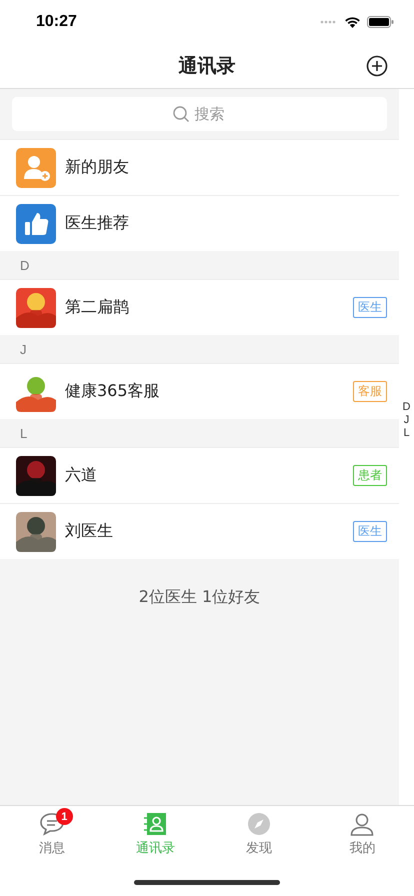  What do you see at coordinates (407, 420) in the screenshot?
I see `index-letter: J` at bounding box center [407, 420].